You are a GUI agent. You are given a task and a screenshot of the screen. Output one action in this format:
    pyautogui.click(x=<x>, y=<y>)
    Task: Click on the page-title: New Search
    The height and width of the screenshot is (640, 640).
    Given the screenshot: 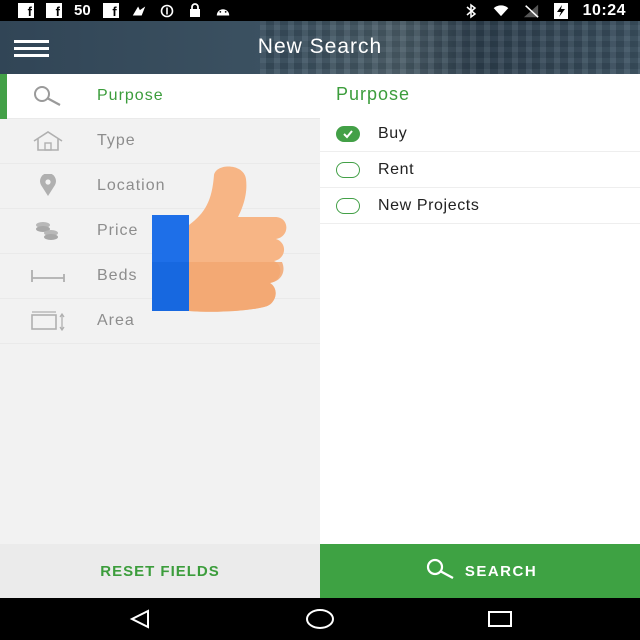 What is the action you would take?
    pyautogui.click(x=320, y=46)
    